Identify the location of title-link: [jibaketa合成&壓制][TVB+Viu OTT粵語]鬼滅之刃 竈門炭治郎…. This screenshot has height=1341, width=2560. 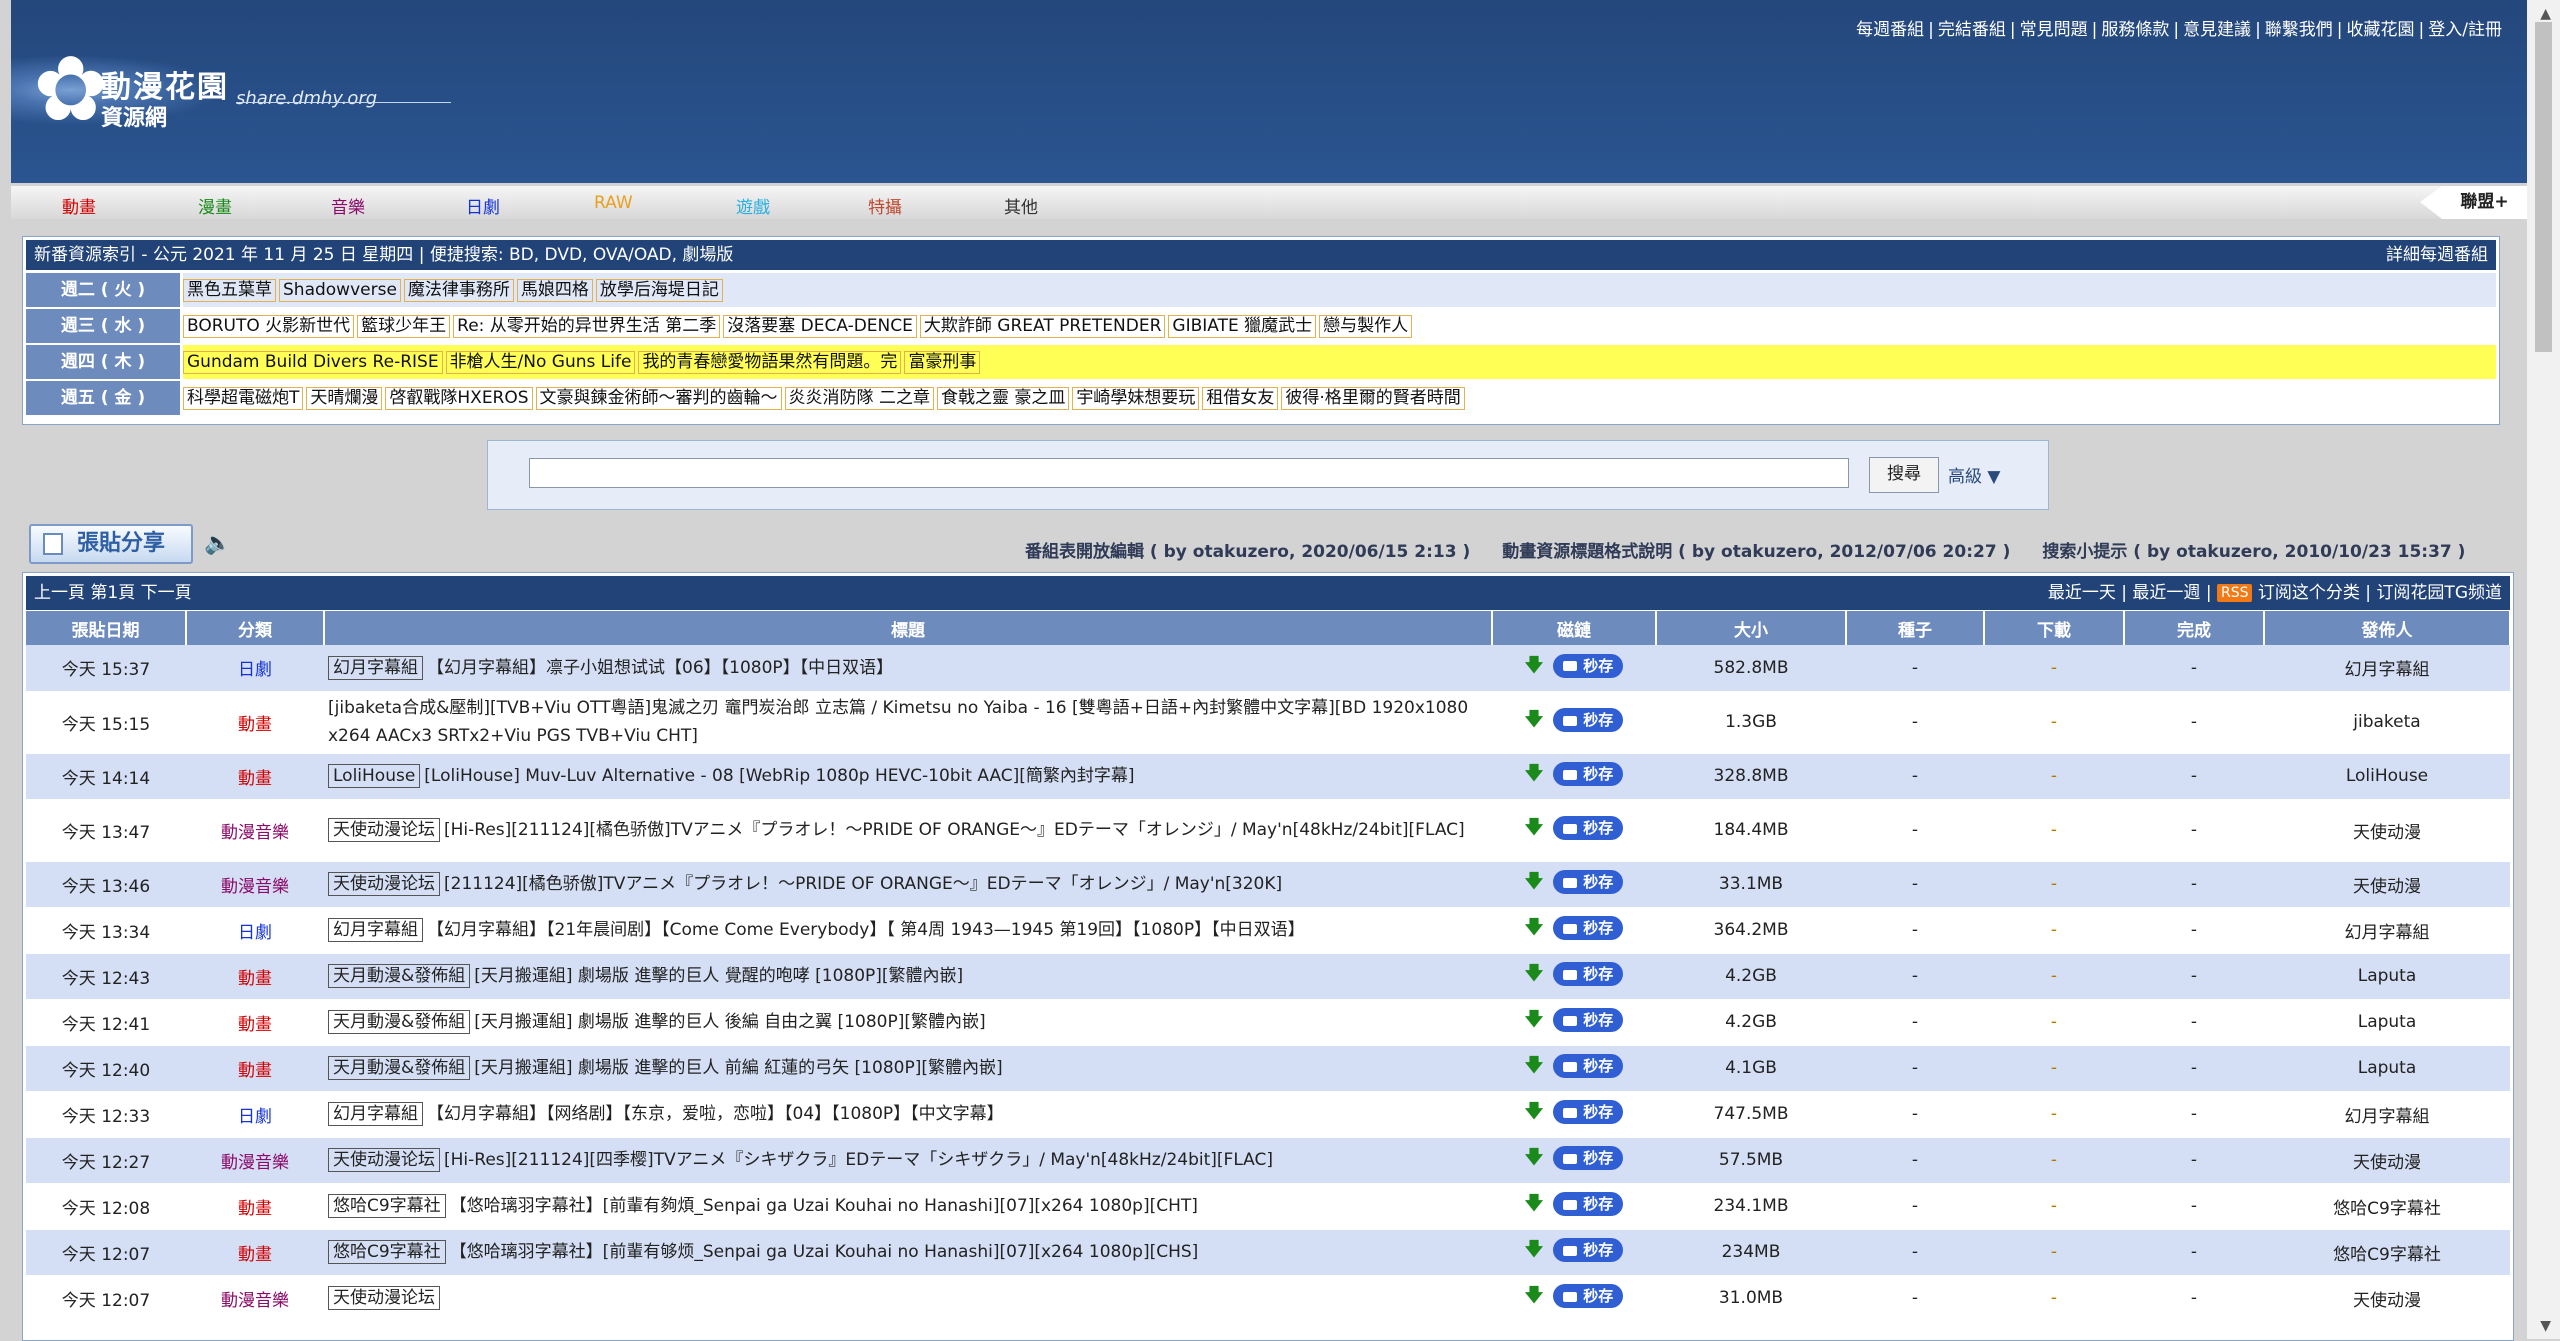
(898, 722).